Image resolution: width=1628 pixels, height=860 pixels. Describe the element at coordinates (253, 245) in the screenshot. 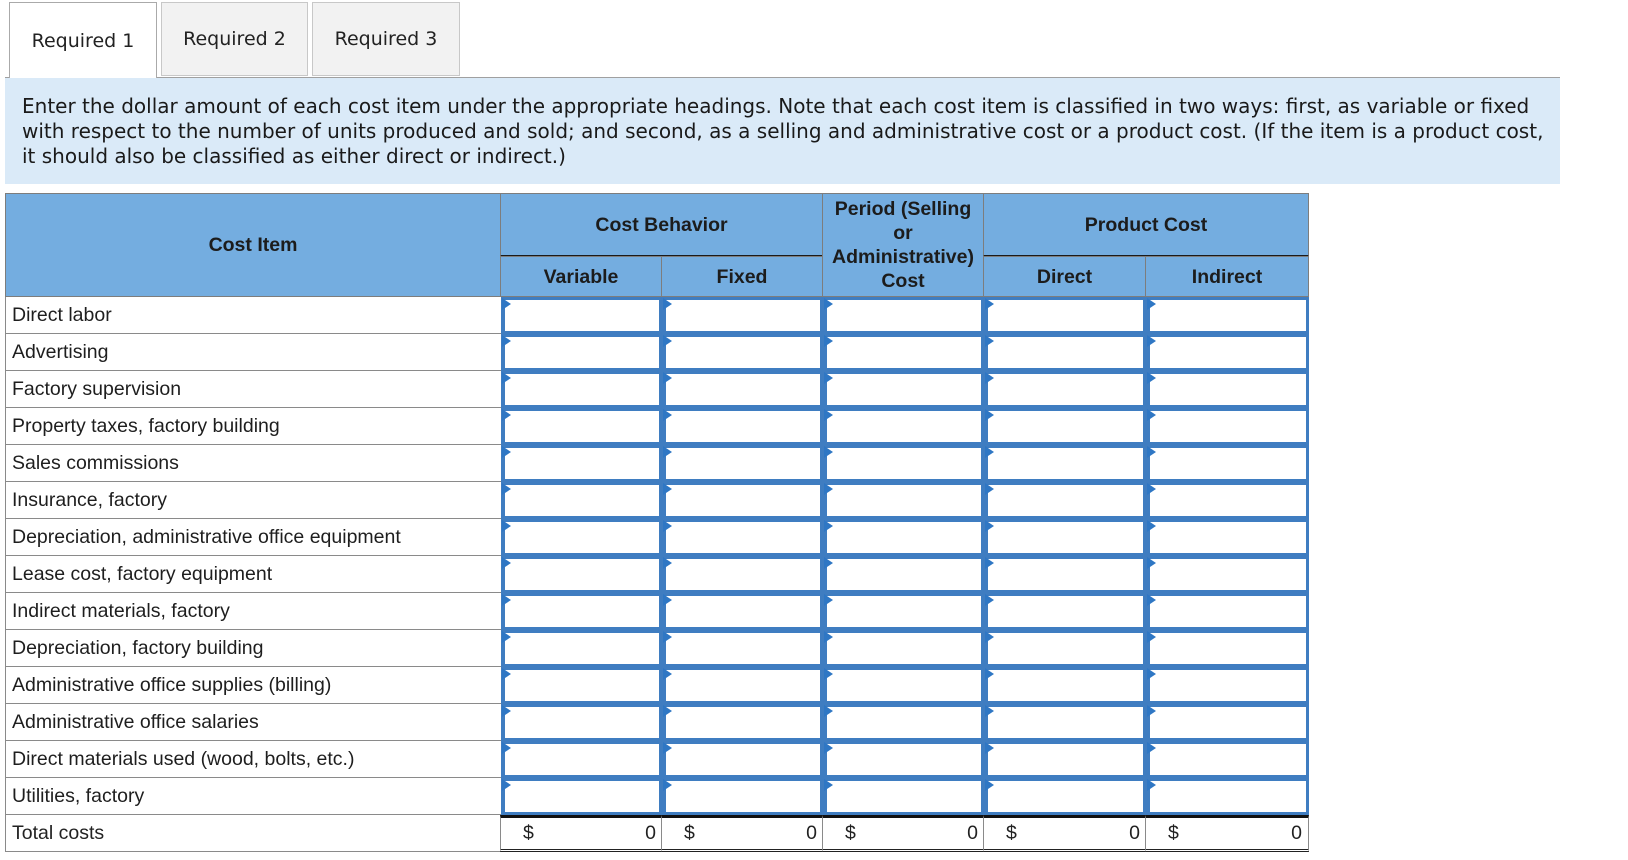

I see `header-cost-item-label: Cost Item` at that location.